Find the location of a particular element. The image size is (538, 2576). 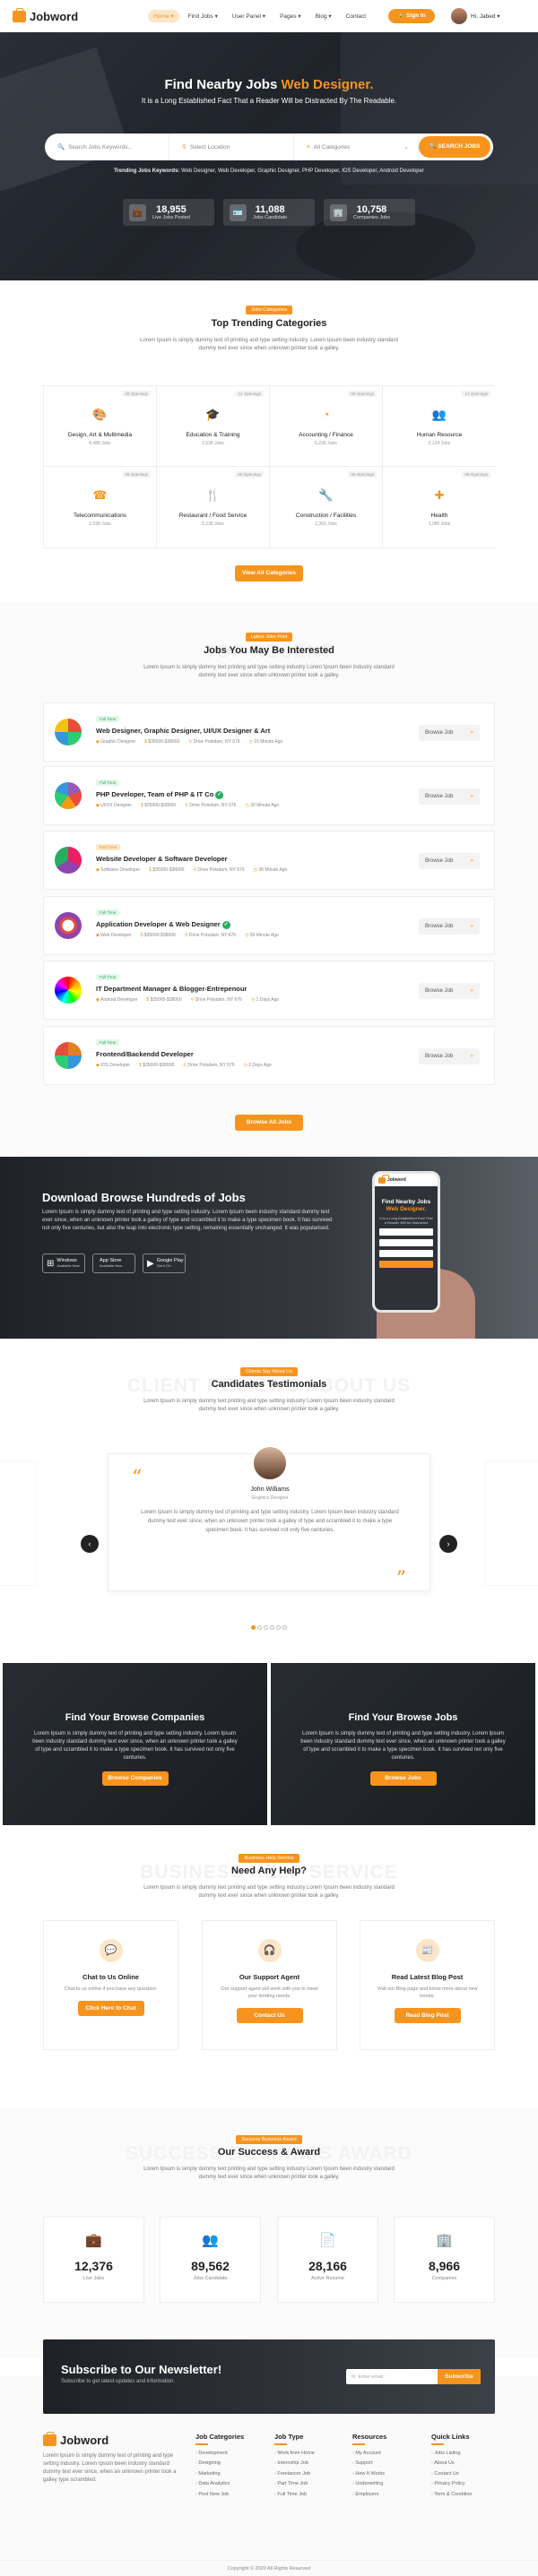

testimonial-name: John Williams is located at coordinates (270, 1489).